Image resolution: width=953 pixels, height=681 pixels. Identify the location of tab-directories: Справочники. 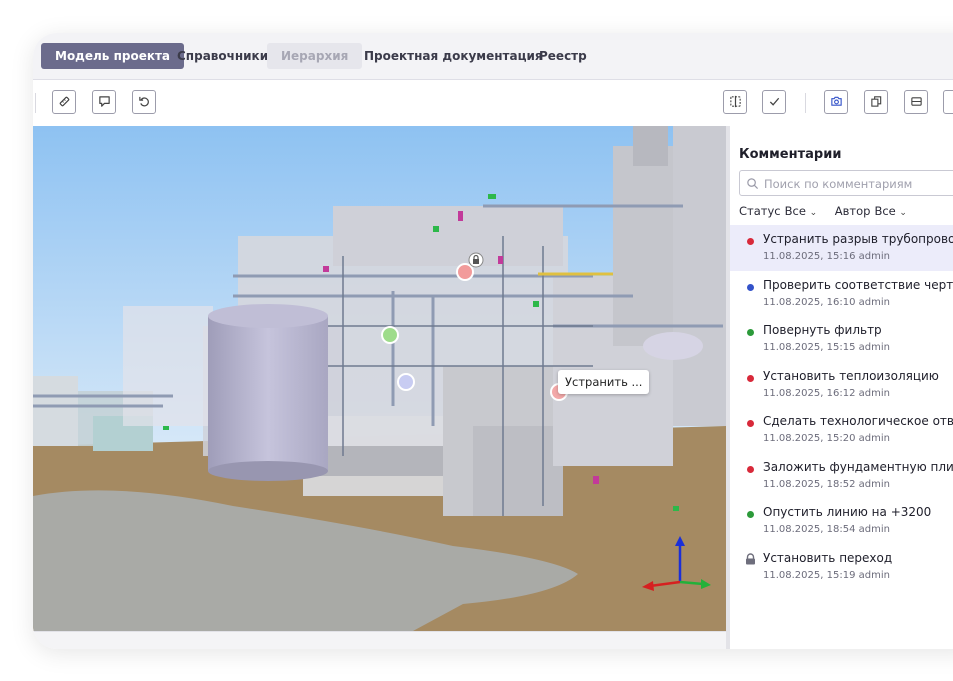
(222, 56).